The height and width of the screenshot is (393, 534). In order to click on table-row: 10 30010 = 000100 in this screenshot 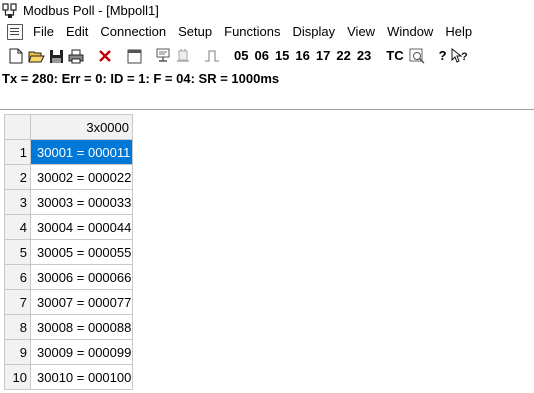, I will do `click(68, 377)`.